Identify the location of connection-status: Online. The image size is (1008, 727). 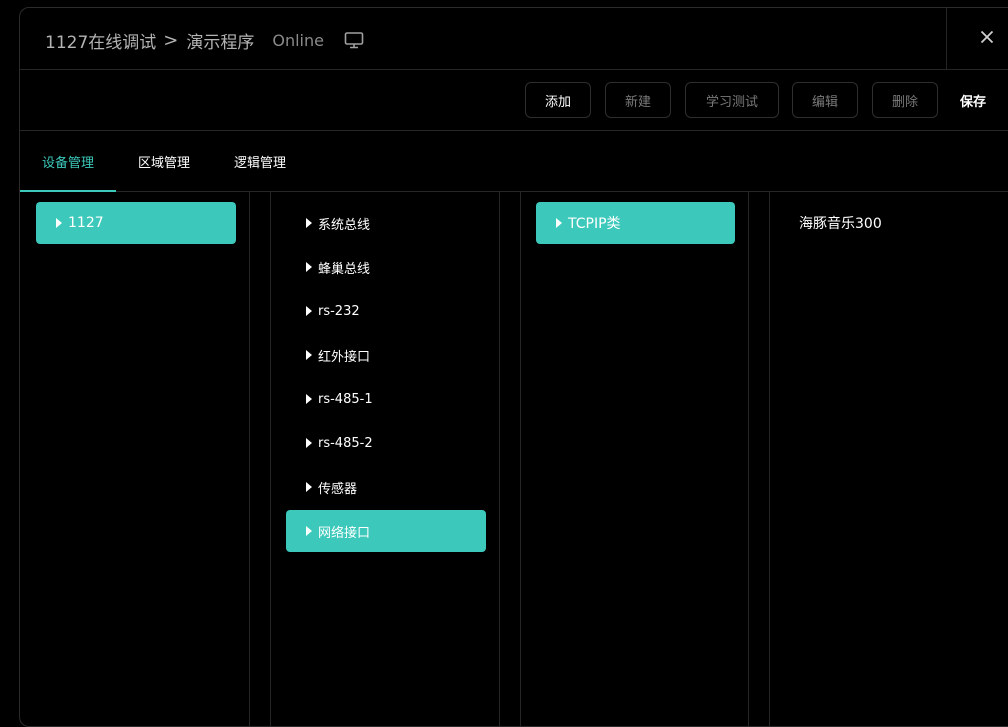
(298, 40).